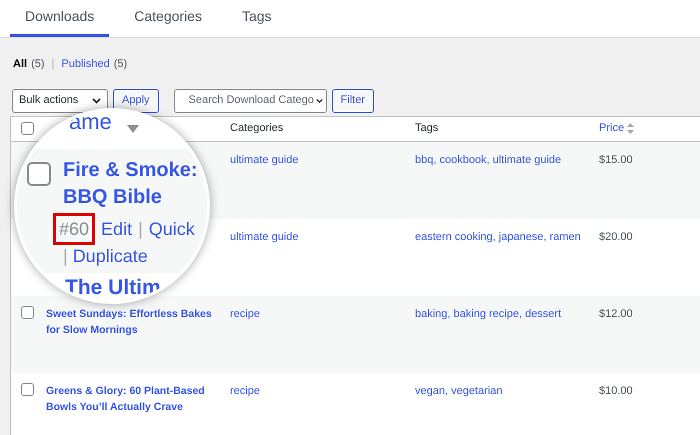 Image resolution: width=700 pixels, height=435 pixels. I want to click on tag-links: eastern cooking, japanese, ramen, so click(498, 236).